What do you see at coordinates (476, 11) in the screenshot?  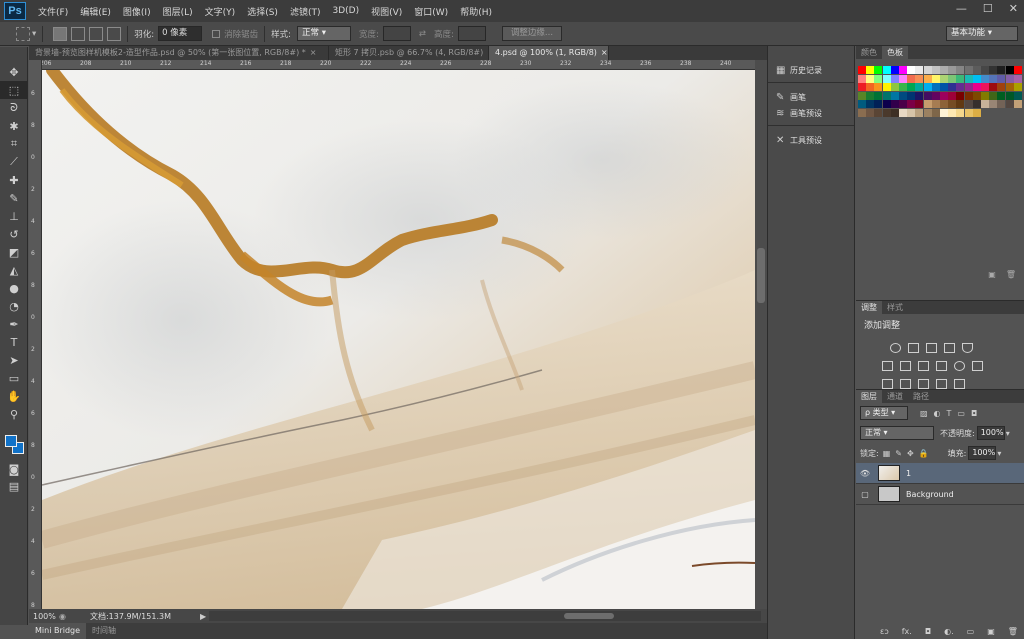 I see `menu-help: 帮助(H)` at bounding box center [476, 11].